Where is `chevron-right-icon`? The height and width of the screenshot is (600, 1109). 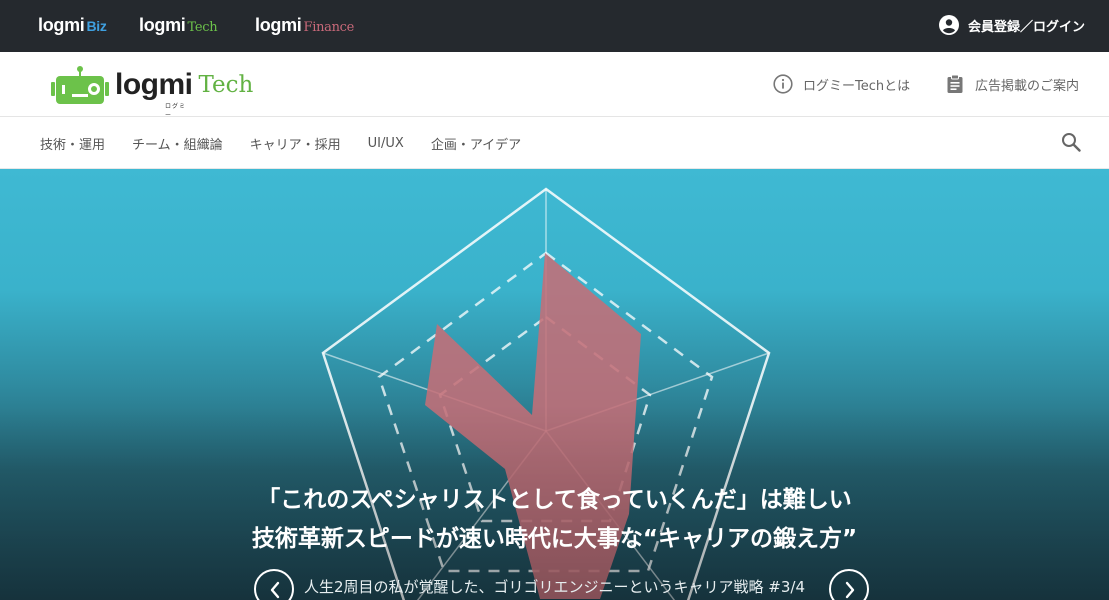 chevron-right-icon is located at coordinates (850, 590).